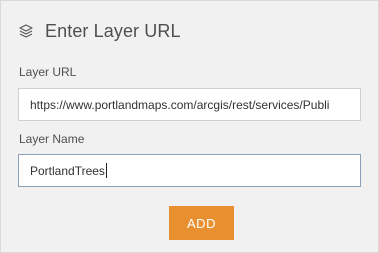 Image resolution: width=379 pixels, height=253 pixels. Describe the element at coordinates (52, 139) in the screenshot. I see `layer-name-label: Layer Name` at that location.